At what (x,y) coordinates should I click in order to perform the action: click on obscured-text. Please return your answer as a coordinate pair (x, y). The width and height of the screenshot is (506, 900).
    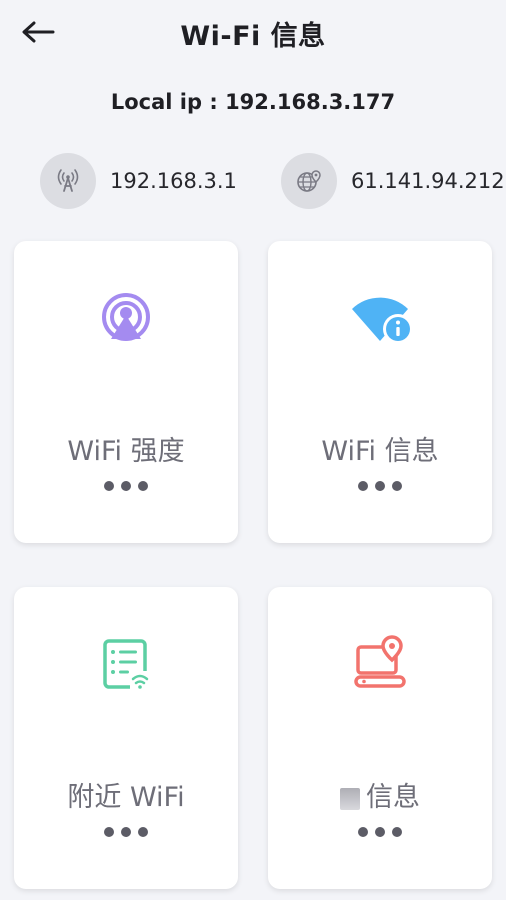
    Looking at the image, I should click on (350, 798).